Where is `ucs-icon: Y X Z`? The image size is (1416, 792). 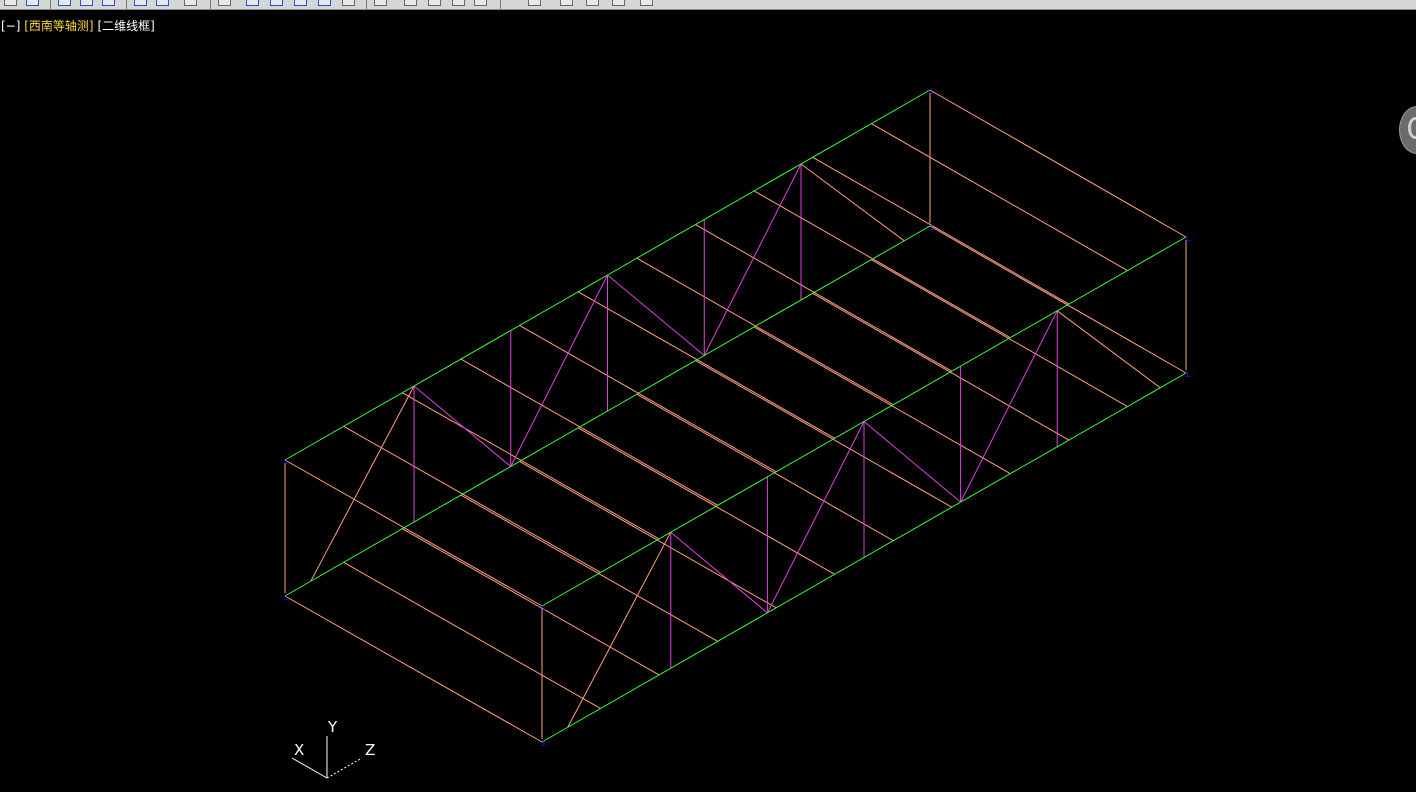 ucs-icon: Y X Z is located at coordinates (333, 748).